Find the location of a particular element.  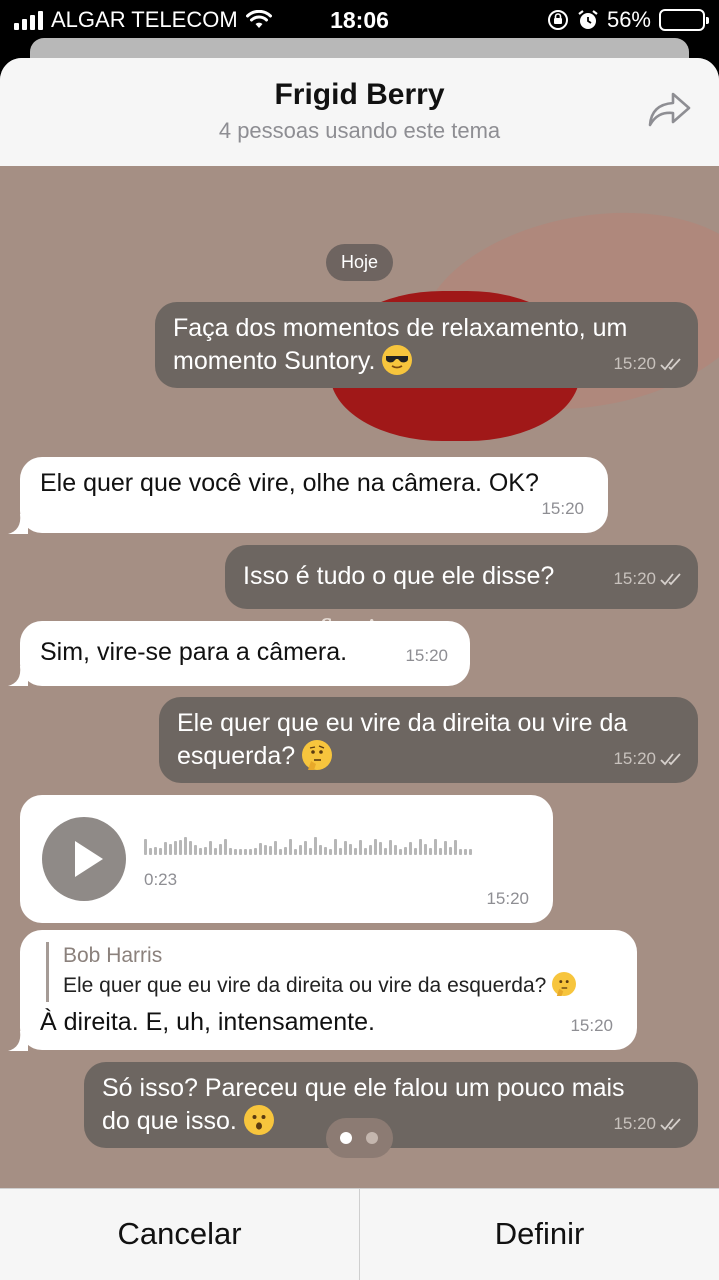

message-bubble-outgoing: Isso é tudo o que ele disse? 15:20 is located at coordinates (461, 577).